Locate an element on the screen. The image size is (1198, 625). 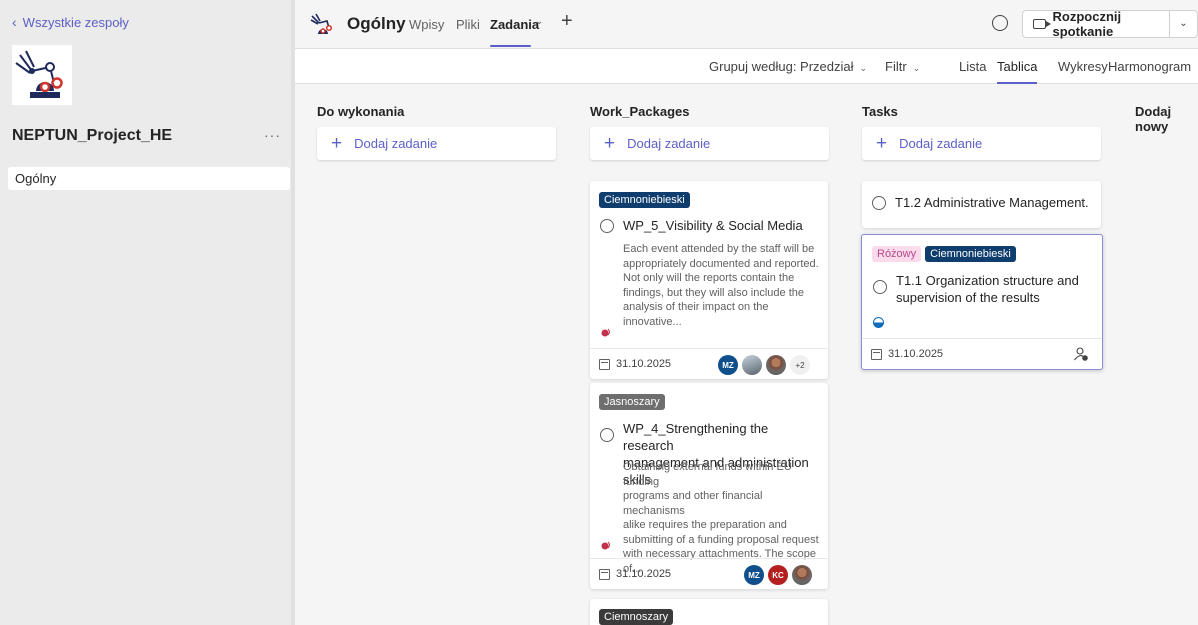
bucket-title: Work_Packages is located at coordinates (640, 111).